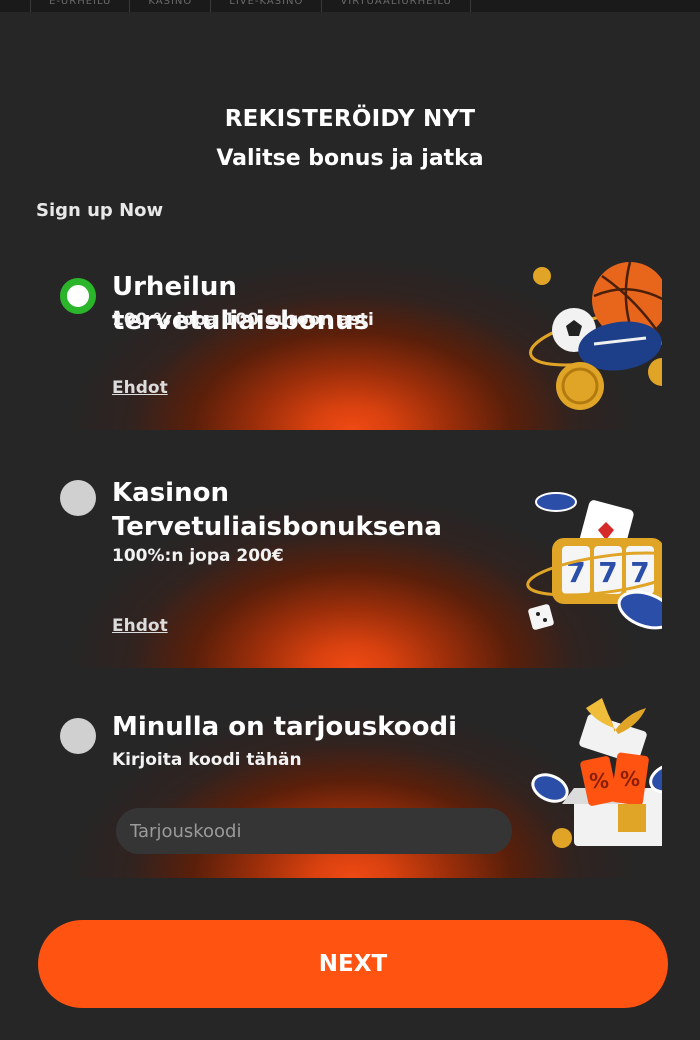 This screenshot has width=700, height=1040. Describe the element at coordinates (607, 572) in the screenshot. I see `svg-text: 7` at that location.